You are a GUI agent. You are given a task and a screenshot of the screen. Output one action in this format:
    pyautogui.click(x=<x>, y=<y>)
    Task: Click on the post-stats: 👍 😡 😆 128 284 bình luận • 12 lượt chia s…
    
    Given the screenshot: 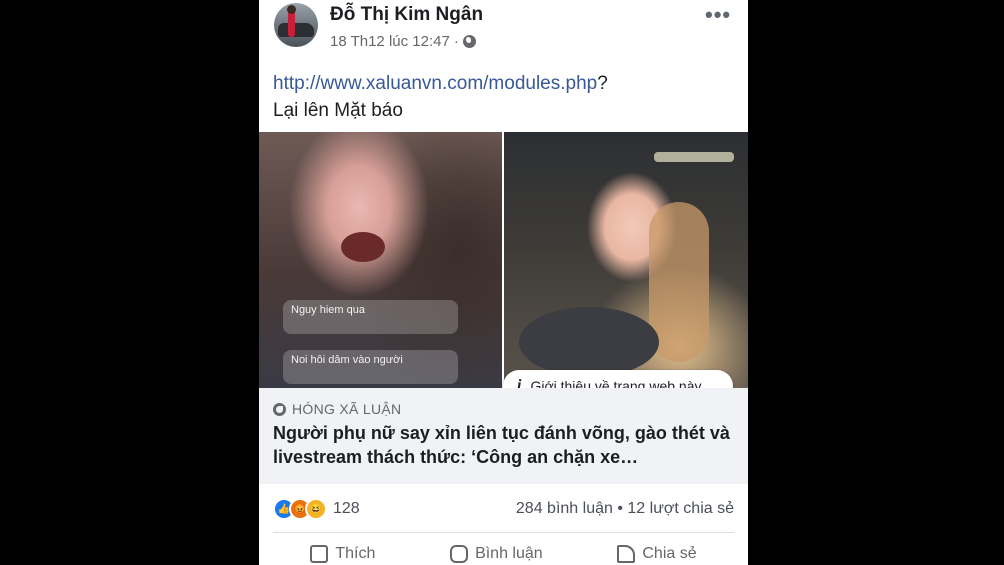 What is the action you would take?
    pyautogui.click(x=503, y=509)
    